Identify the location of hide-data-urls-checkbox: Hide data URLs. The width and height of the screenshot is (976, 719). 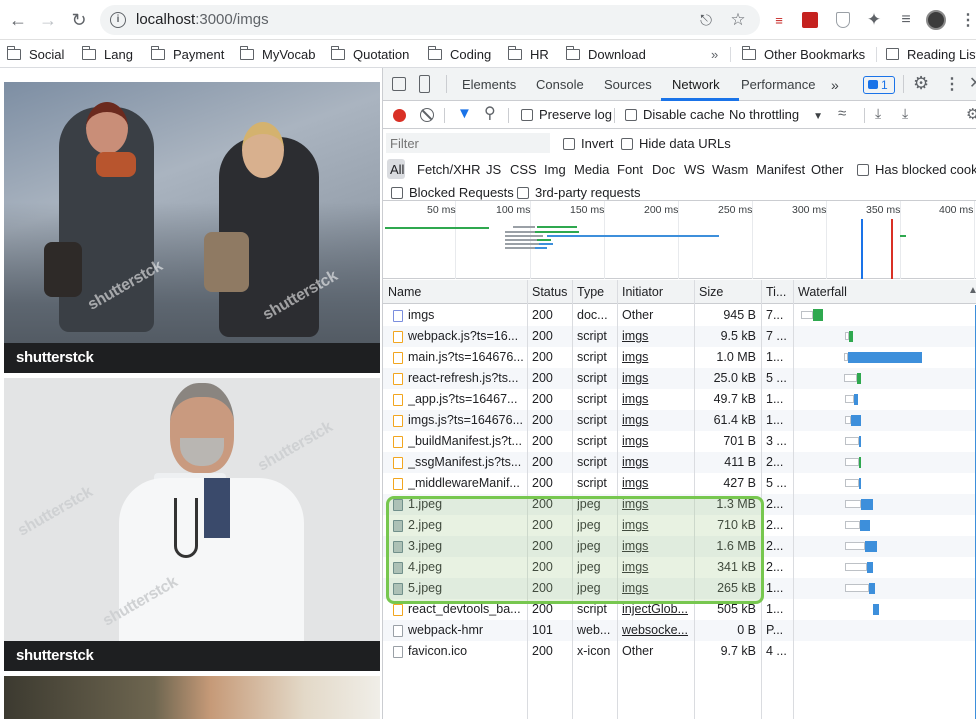
(676, 143).